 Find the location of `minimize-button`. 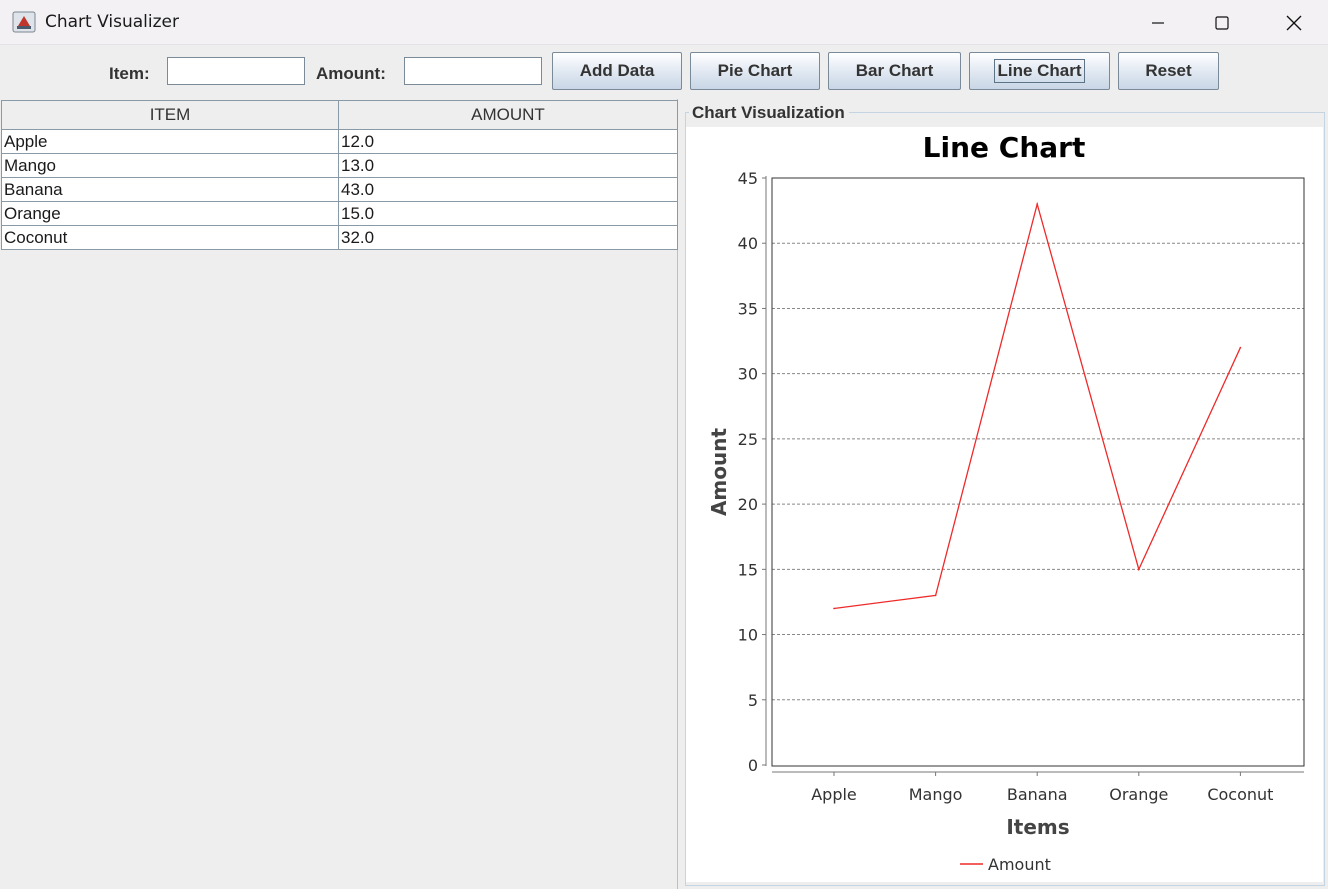

minimize-button is located at coordinates (1158, 22).